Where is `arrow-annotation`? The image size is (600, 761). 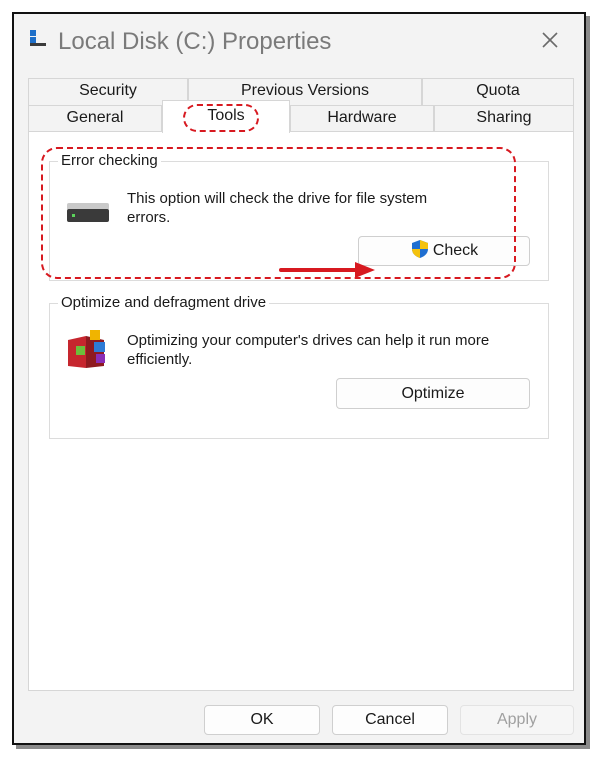 arrow-annotation is located at coordinates (327, 270).